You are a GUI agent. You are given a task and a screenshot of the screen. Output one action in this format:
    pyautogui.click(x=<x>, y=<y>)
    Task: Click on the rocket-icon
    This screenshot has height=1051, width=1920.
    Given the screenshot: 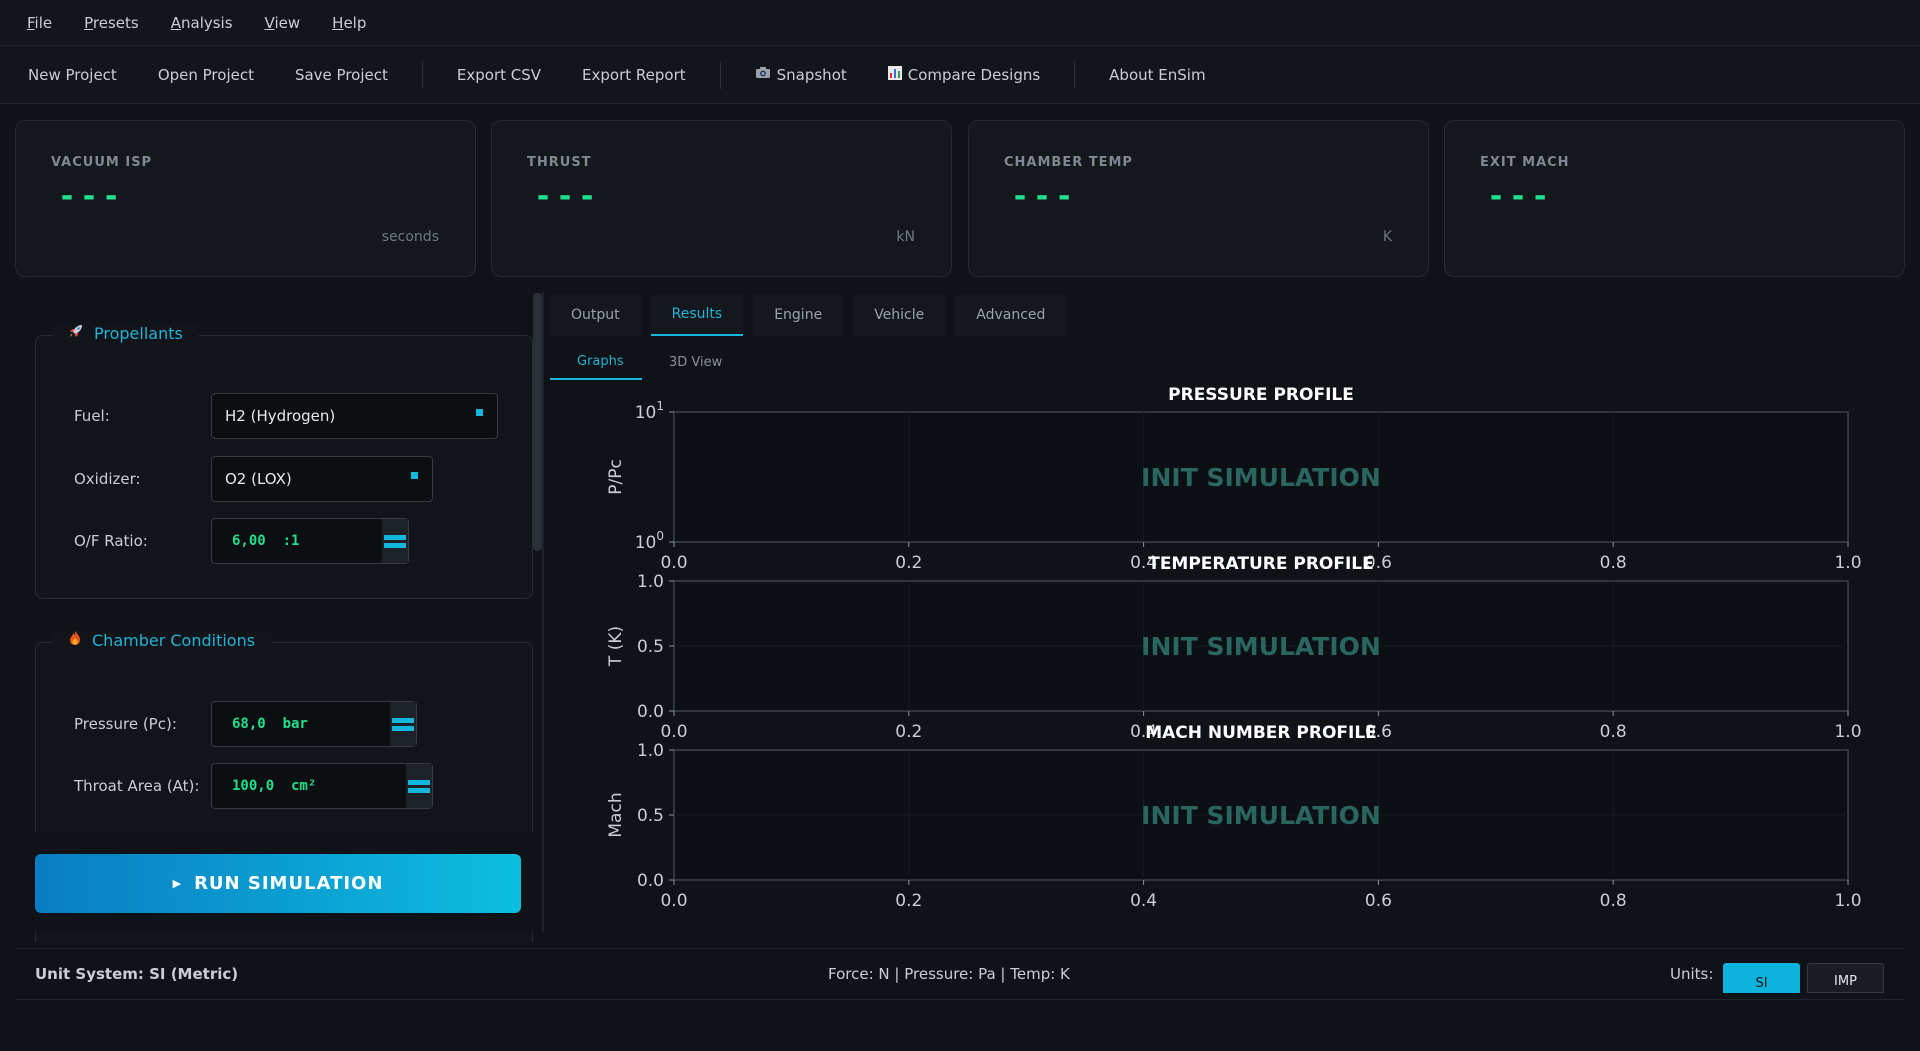 What is the action you would take?
    pyautogui.click(x=76, y=333)
    